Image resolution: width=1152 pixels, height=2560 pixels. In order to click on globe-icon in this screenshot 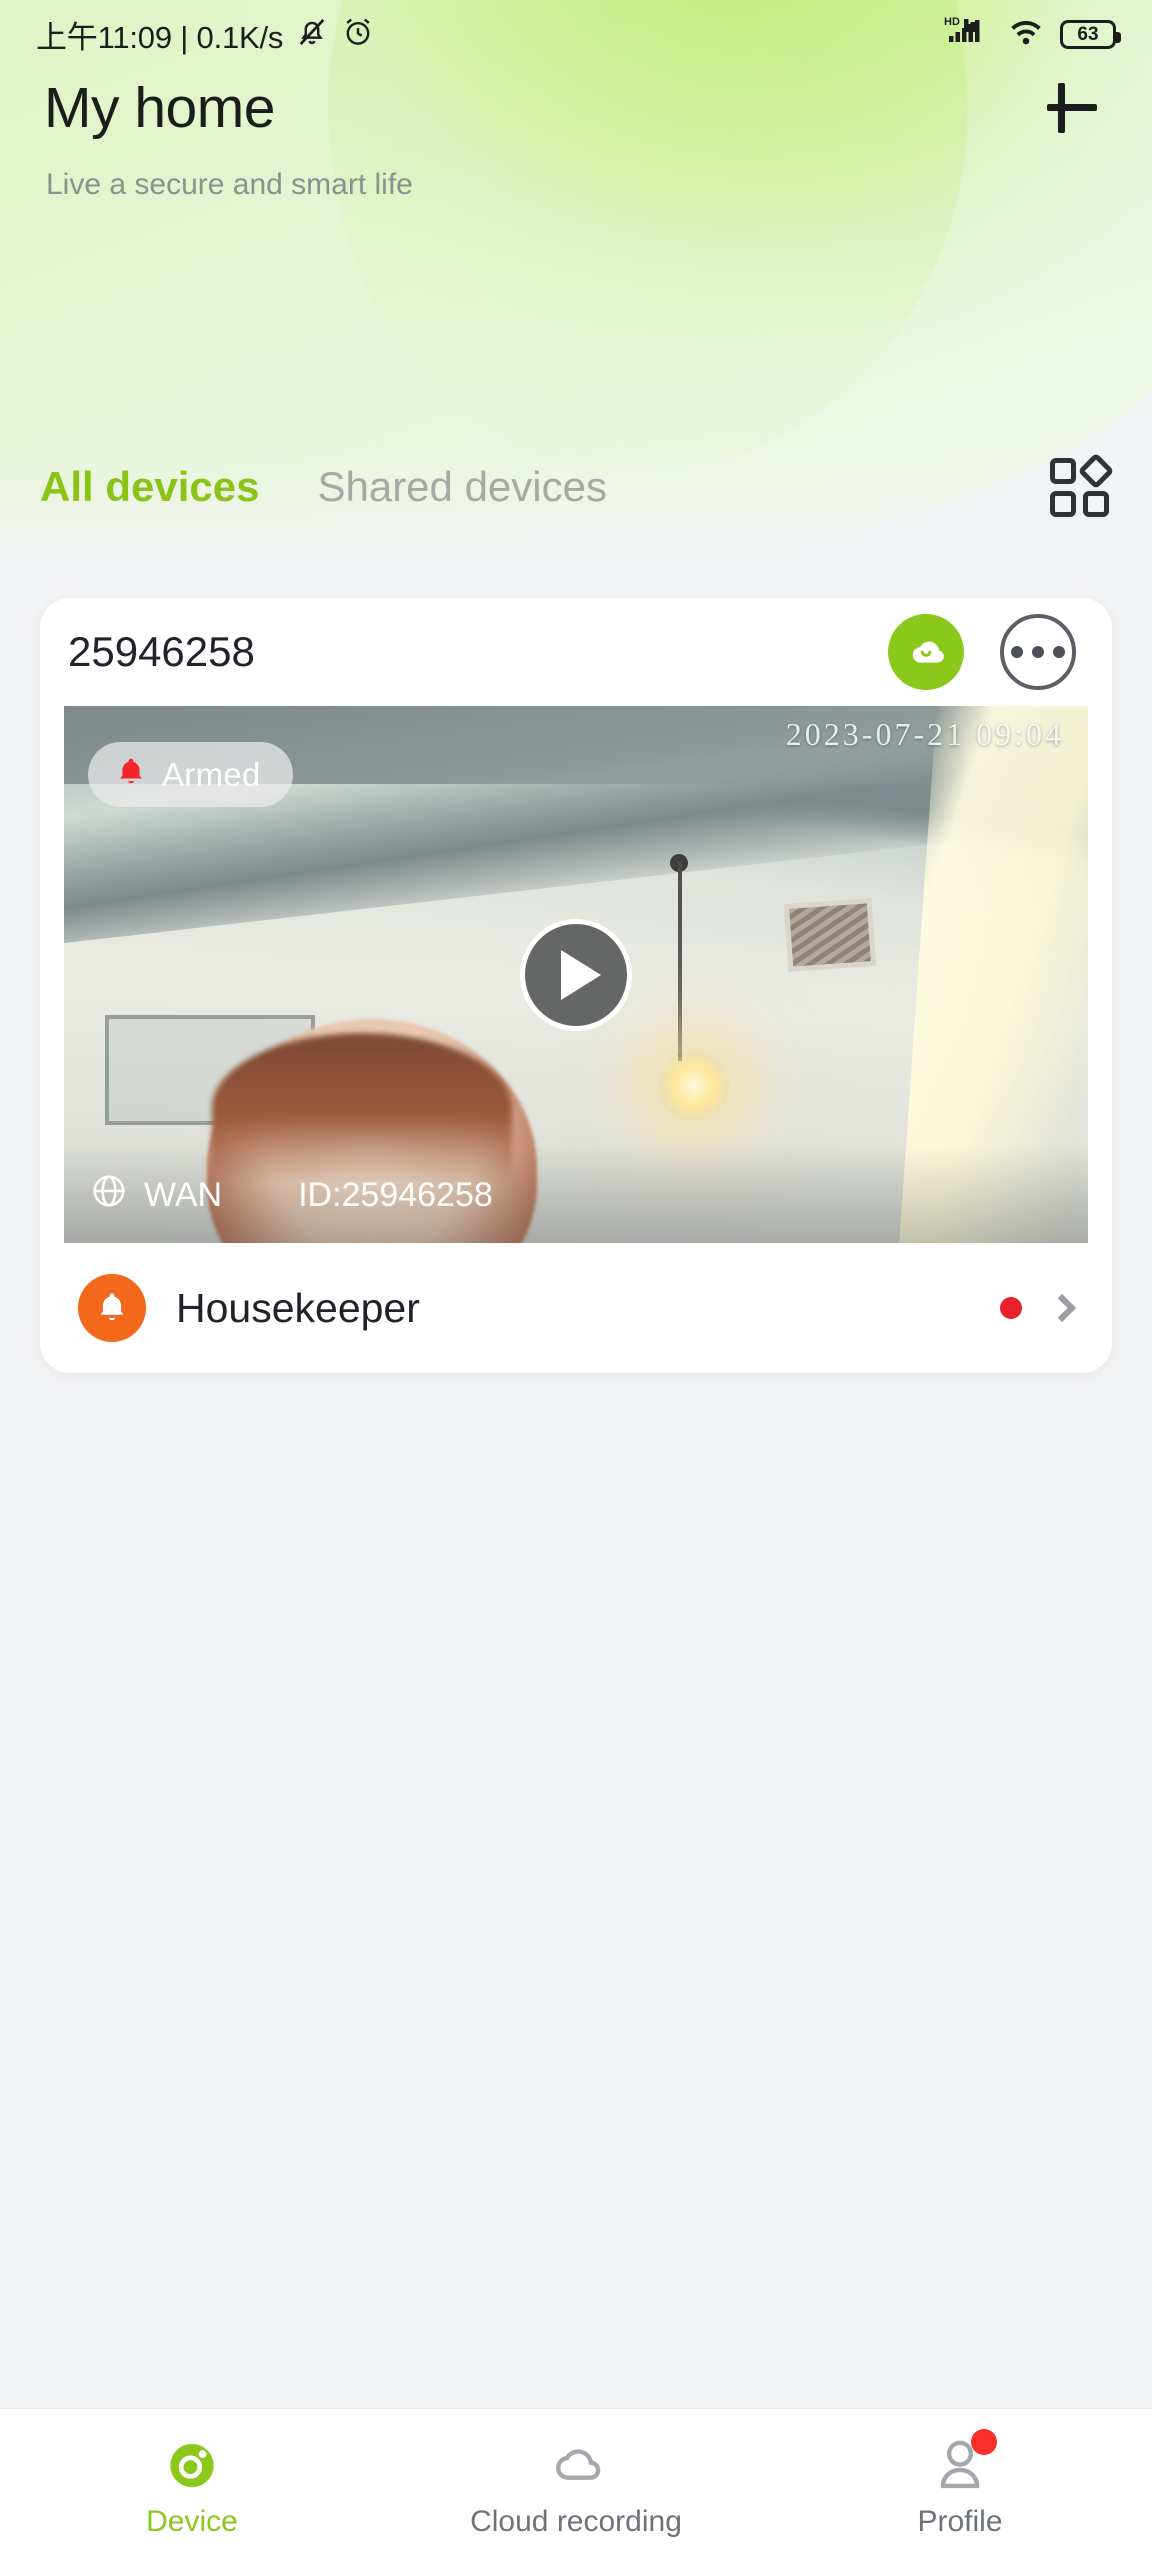, I will do `click(109, 1195)`.